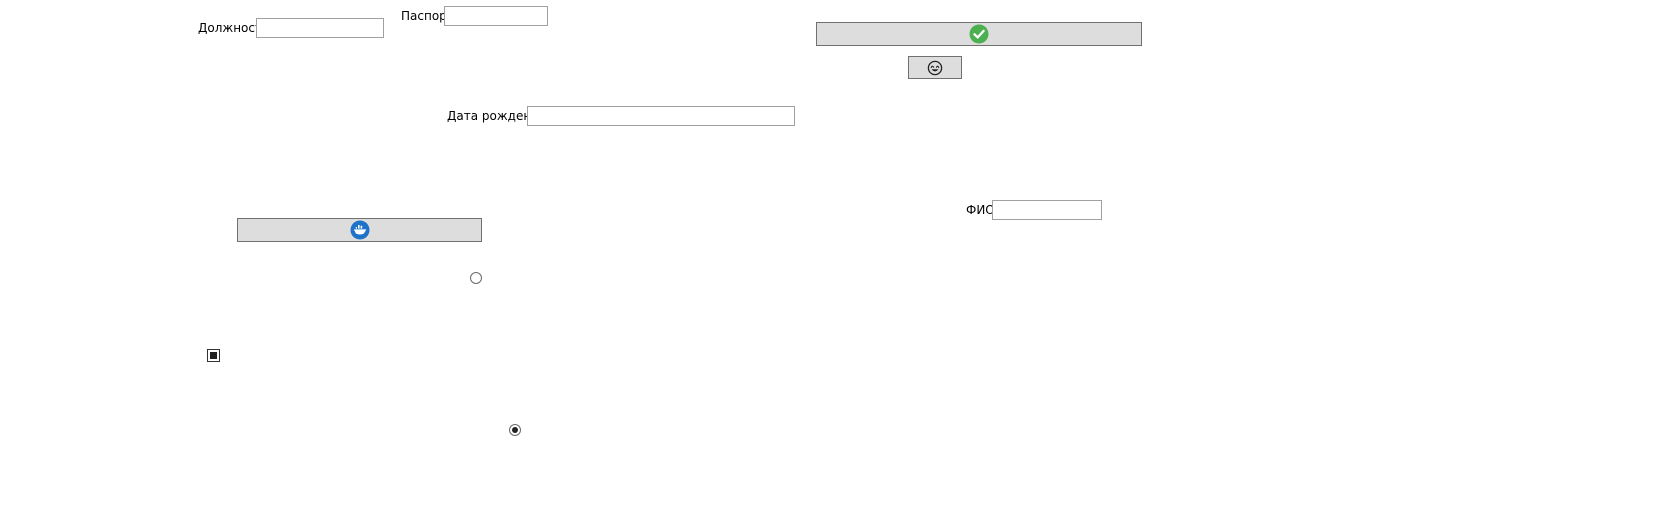  I want to click on radio-button-selected, so click(515, 430).